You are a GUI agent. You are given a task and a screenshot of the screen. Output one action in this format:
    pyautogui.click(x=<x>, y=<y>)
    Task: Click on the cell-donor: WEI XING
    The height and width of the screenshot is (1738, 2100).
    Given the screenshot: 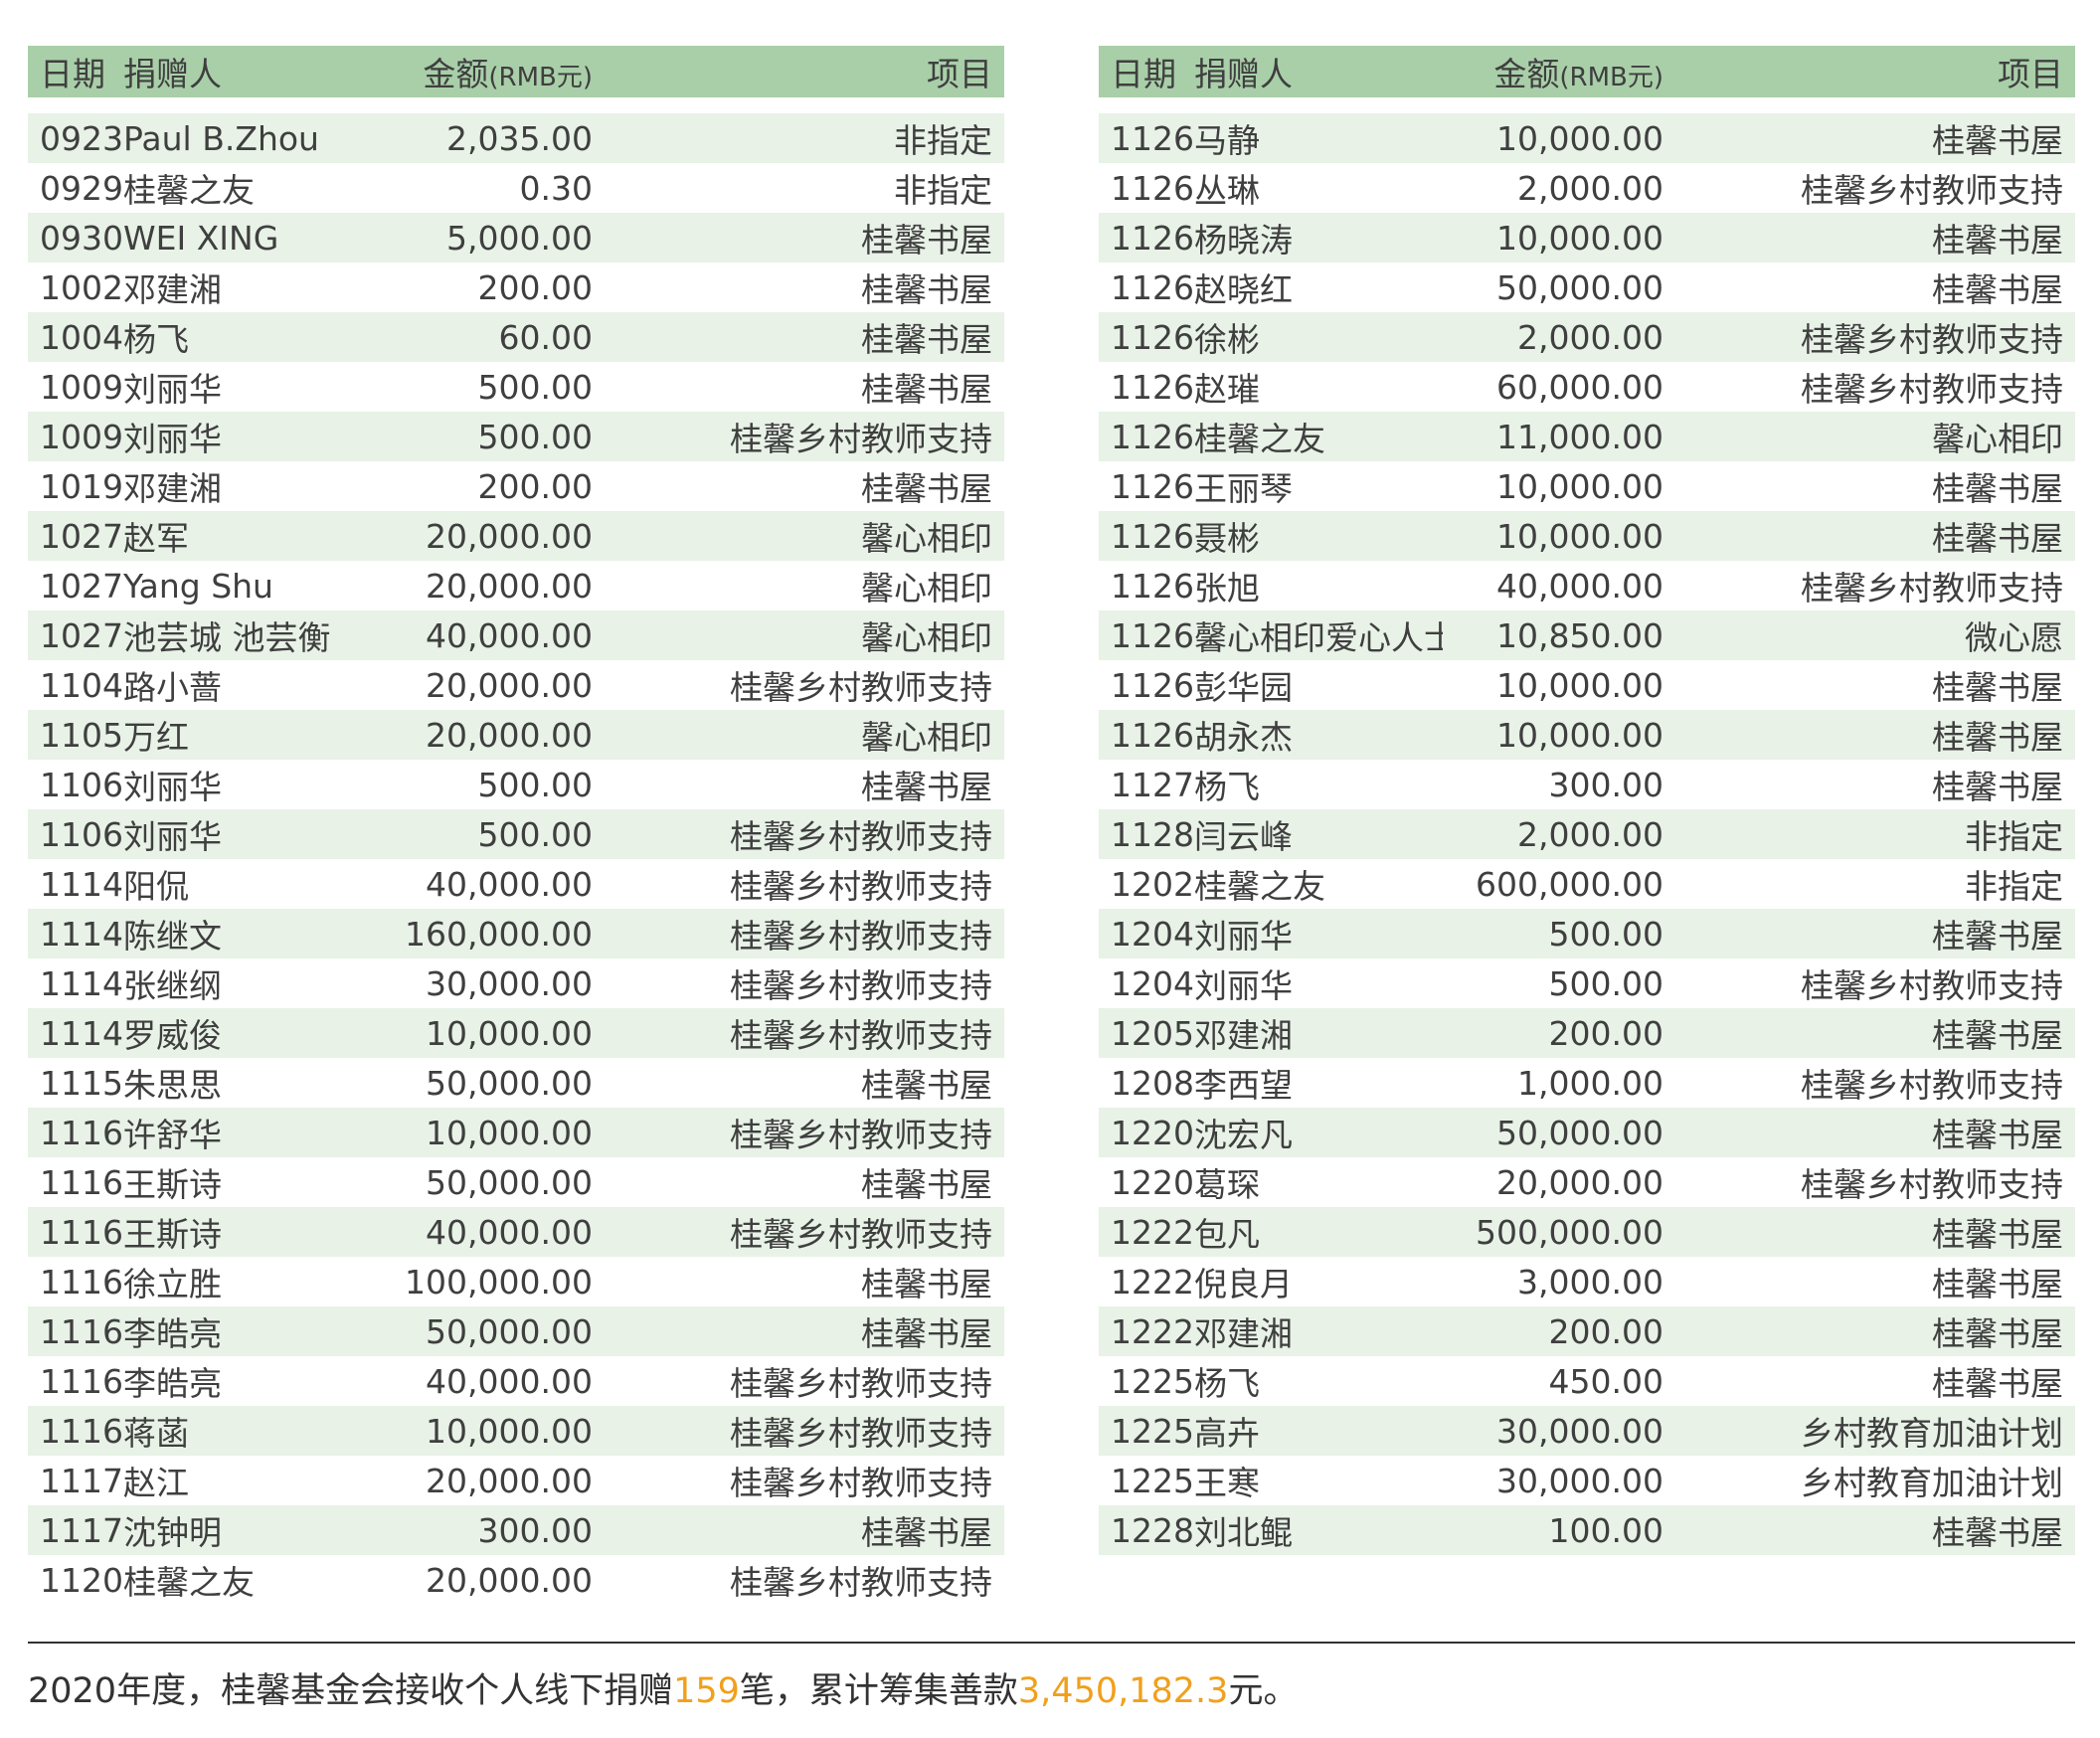 What is the action you would take?
    pyautogui.click(x=201, y=238)
    